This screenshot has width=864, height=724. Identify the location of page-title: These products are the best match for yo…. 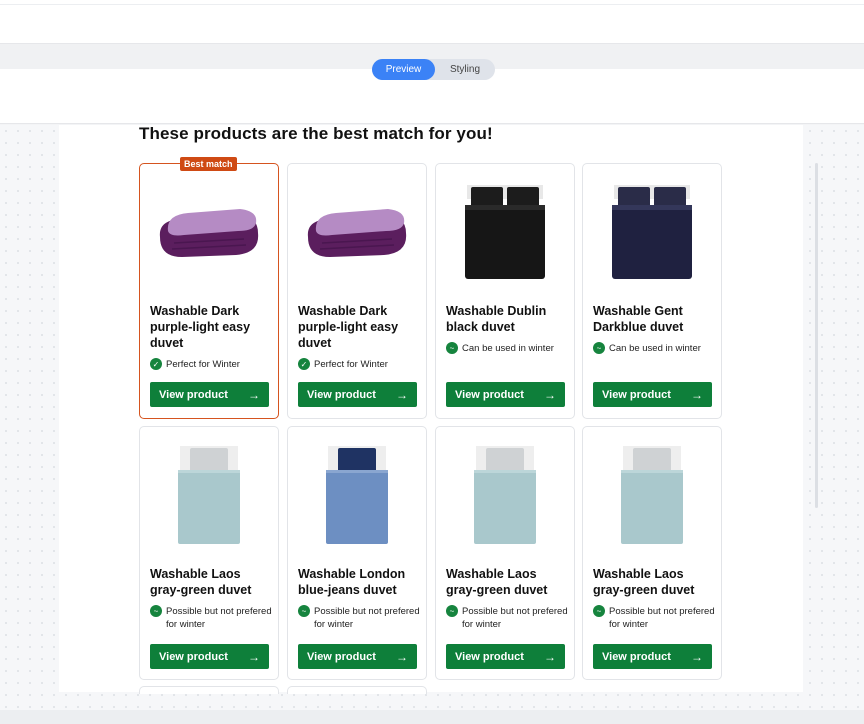
(316, 133).